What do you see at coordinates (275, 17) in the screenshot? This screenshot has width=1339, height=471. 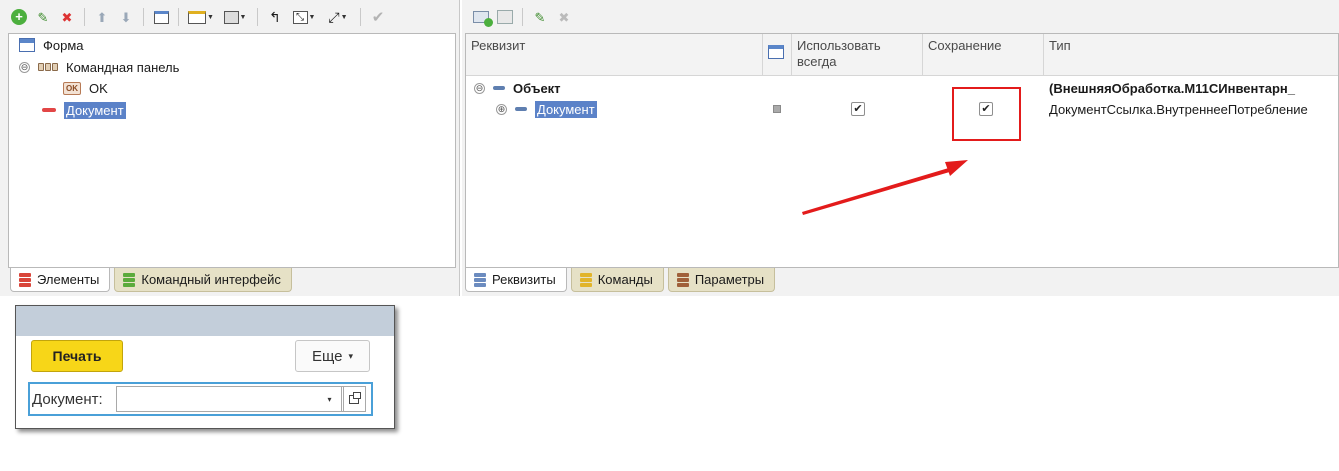 I see `wrap-icon: ↰` at bounding box center [275, 17].